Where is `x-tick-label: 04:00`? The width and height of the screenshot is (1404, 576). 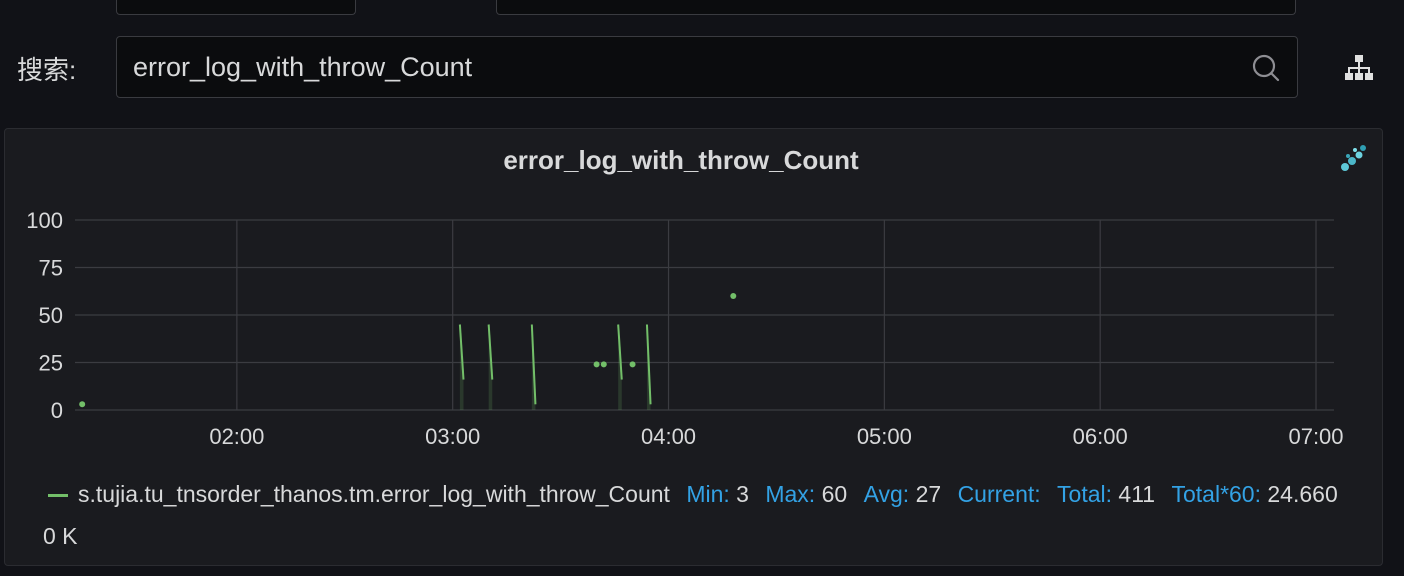
x-tick-label: 04:00 is located at coordinates (668, 436).